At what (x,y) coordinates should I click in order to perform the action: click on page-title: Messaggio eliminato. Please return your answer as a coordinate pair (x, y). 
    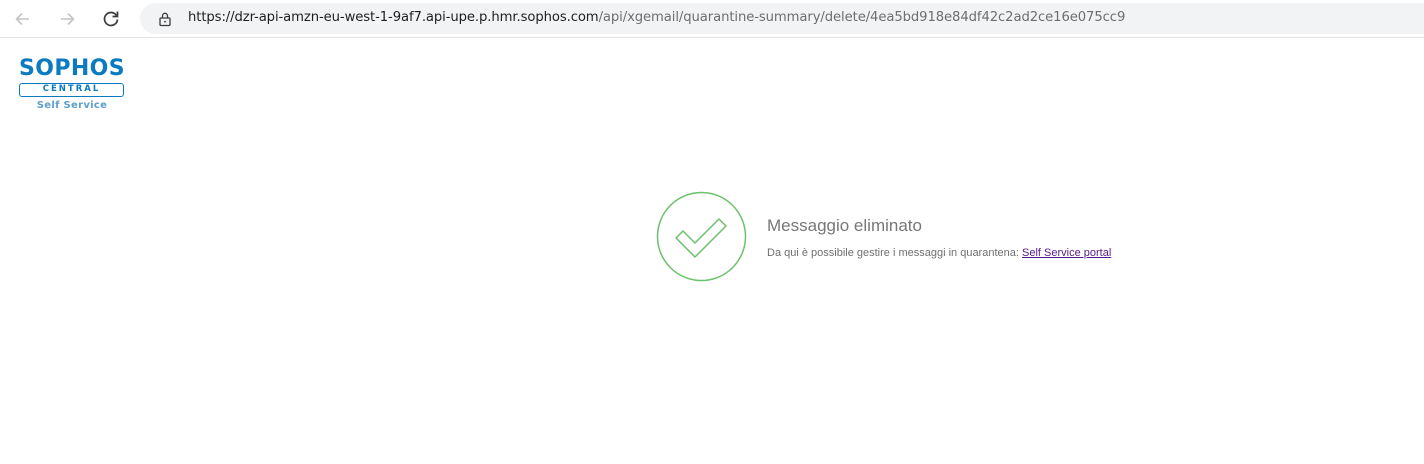
    Looking at the image, I should click on (844, 225).